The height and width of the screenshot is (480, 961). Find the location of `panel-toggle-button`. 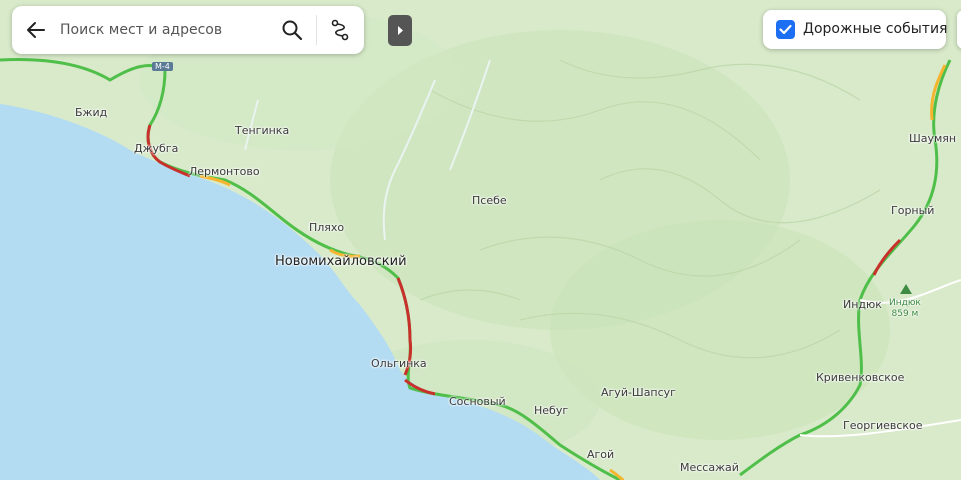

panel-toggle-button is located at coordinates (400, 30).